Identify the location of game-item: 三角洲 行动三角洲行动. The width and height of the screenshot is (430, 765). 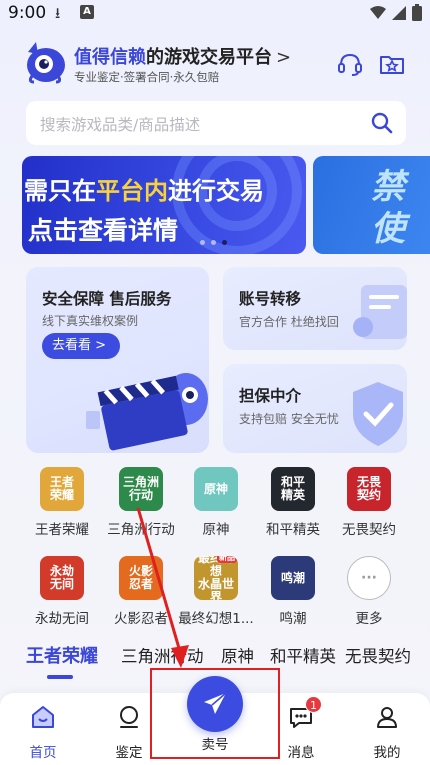
(141, 502).